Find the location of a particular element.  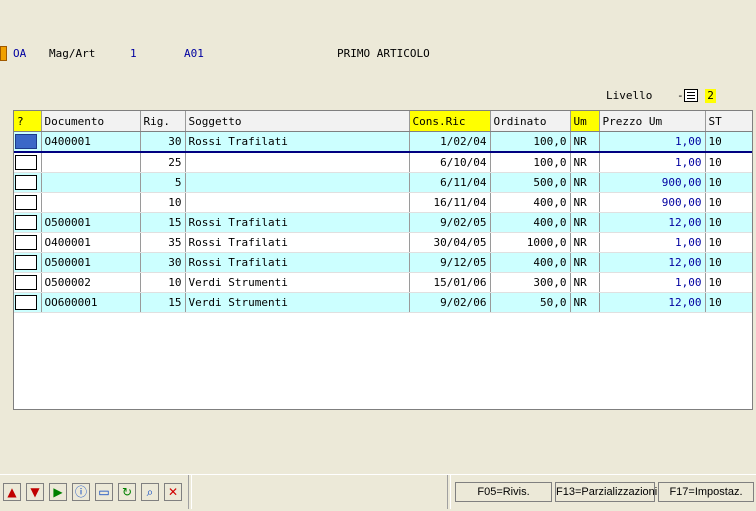

table-row: 10 16/11/04 400,0 NR 900,00 10 is located at coordinates (383, 202).